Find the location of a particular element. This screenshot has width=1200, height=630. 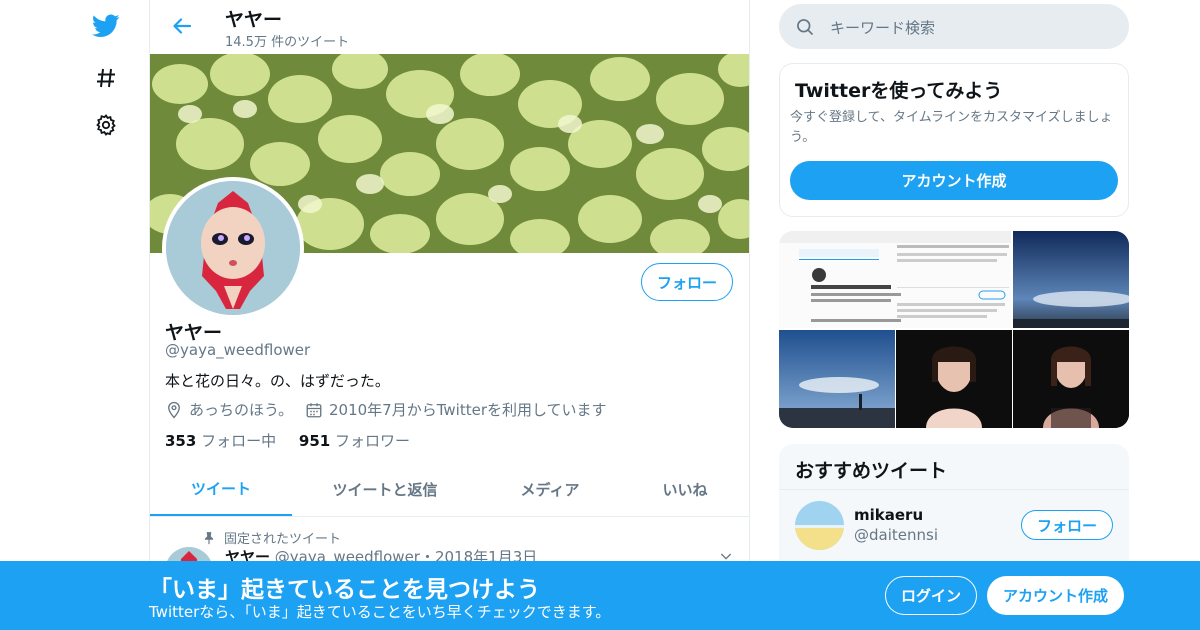

pinned-label: 固定されたツイート is located at coordinates (271, 537).